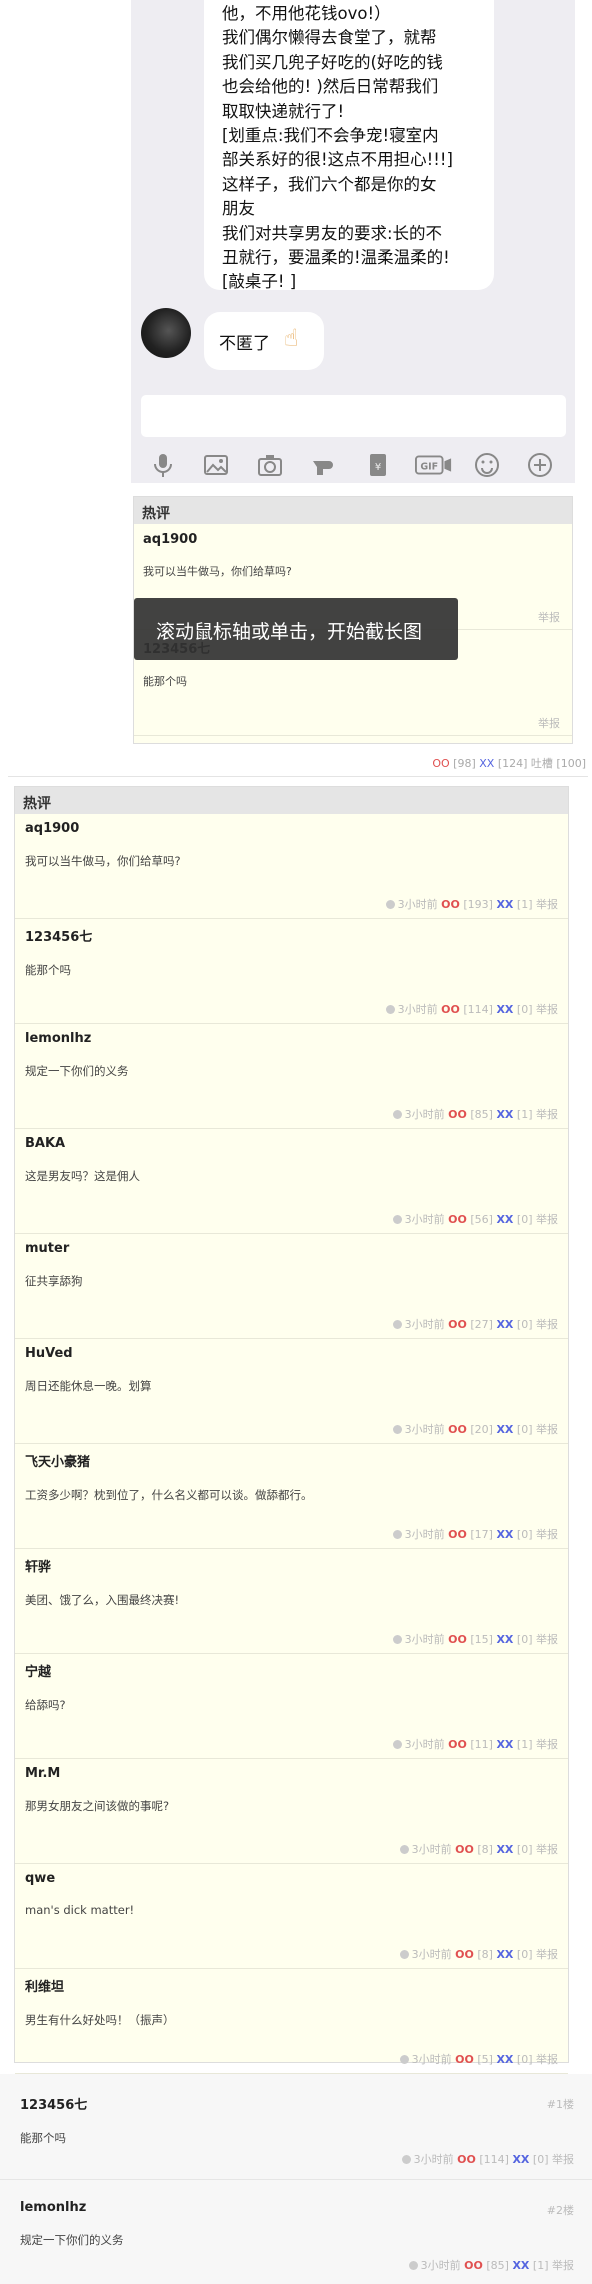 Image resolution: width=592 pixels, height=2284 pixels. I want to click on comment-author: 飞天小豪猪, so click(296, 1460).